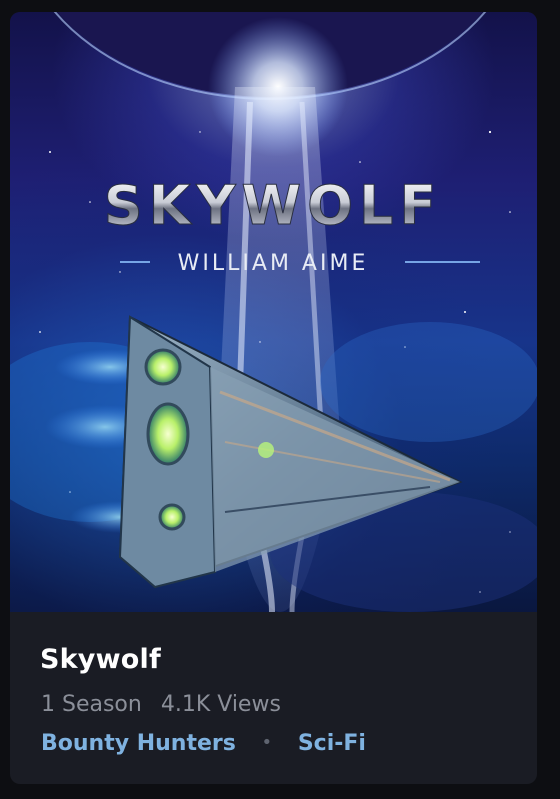  I want to click on show-title: Skywolf, so click(100, 659).